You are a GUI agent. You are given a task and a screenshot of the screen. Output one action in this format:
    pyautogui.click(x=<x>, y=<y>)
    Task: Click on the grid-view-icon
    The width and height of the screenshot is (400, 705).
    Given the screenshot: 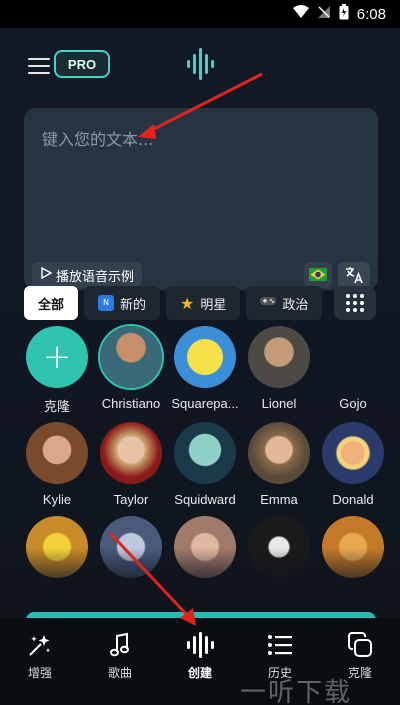 What is the action you would take?
    pyautogui.click(x=355, y=303)
    